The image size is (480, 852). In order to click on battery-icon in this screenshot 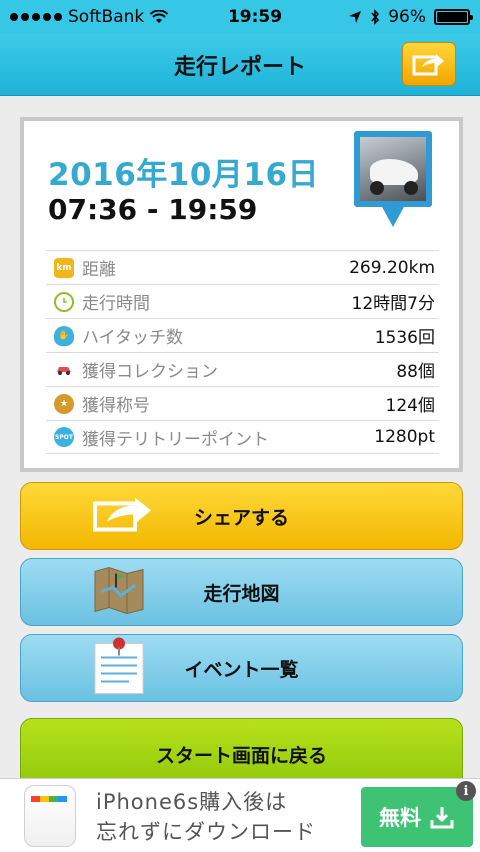, I will do `click(453, 17)`.